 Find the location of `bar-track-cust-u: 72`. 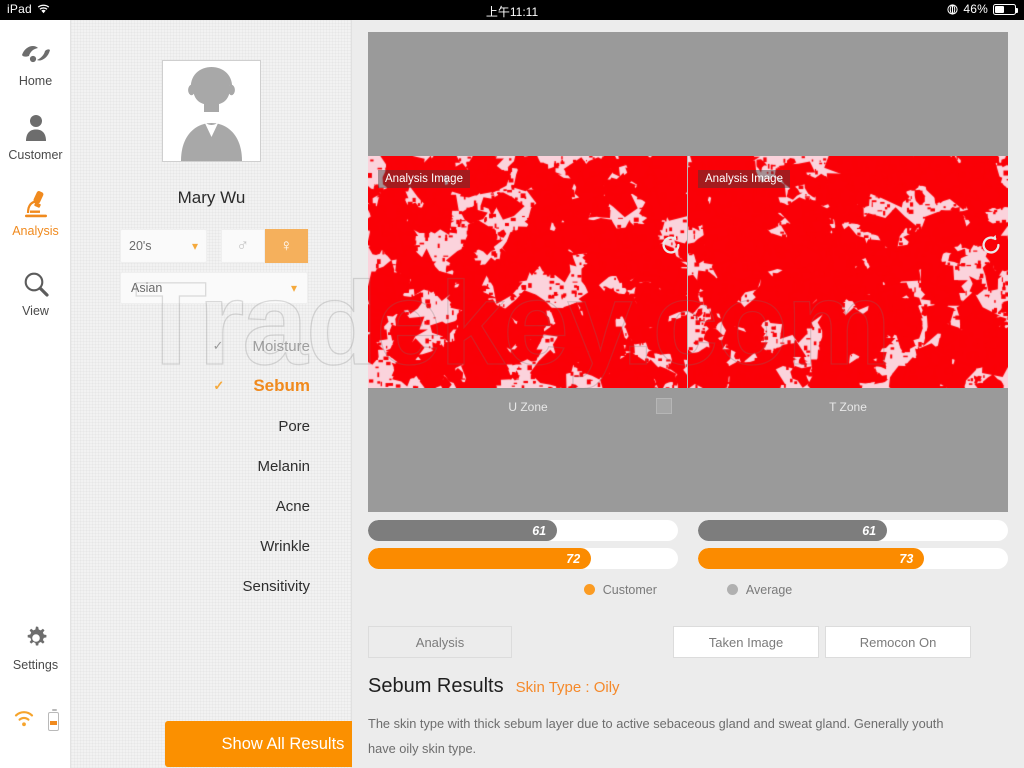

bar-track-cust-u: 72 is located at coordinates (523, 558).